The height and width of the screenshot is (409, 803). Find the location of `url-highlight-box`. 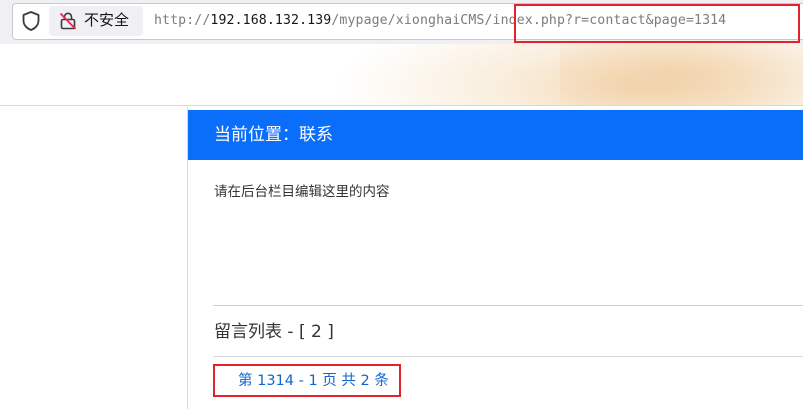

url-highlight-box is located at coordinates (657, 23).